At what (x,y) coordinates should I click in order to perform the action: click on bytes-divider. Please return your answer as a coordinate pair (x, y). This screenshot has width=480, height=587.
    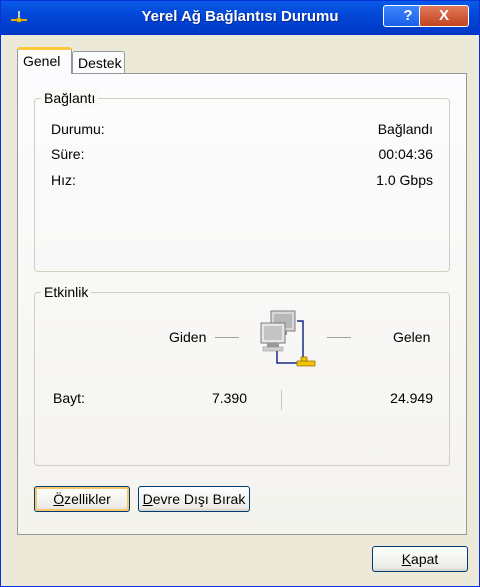
    Looking at the image, I should click on (281, 400).